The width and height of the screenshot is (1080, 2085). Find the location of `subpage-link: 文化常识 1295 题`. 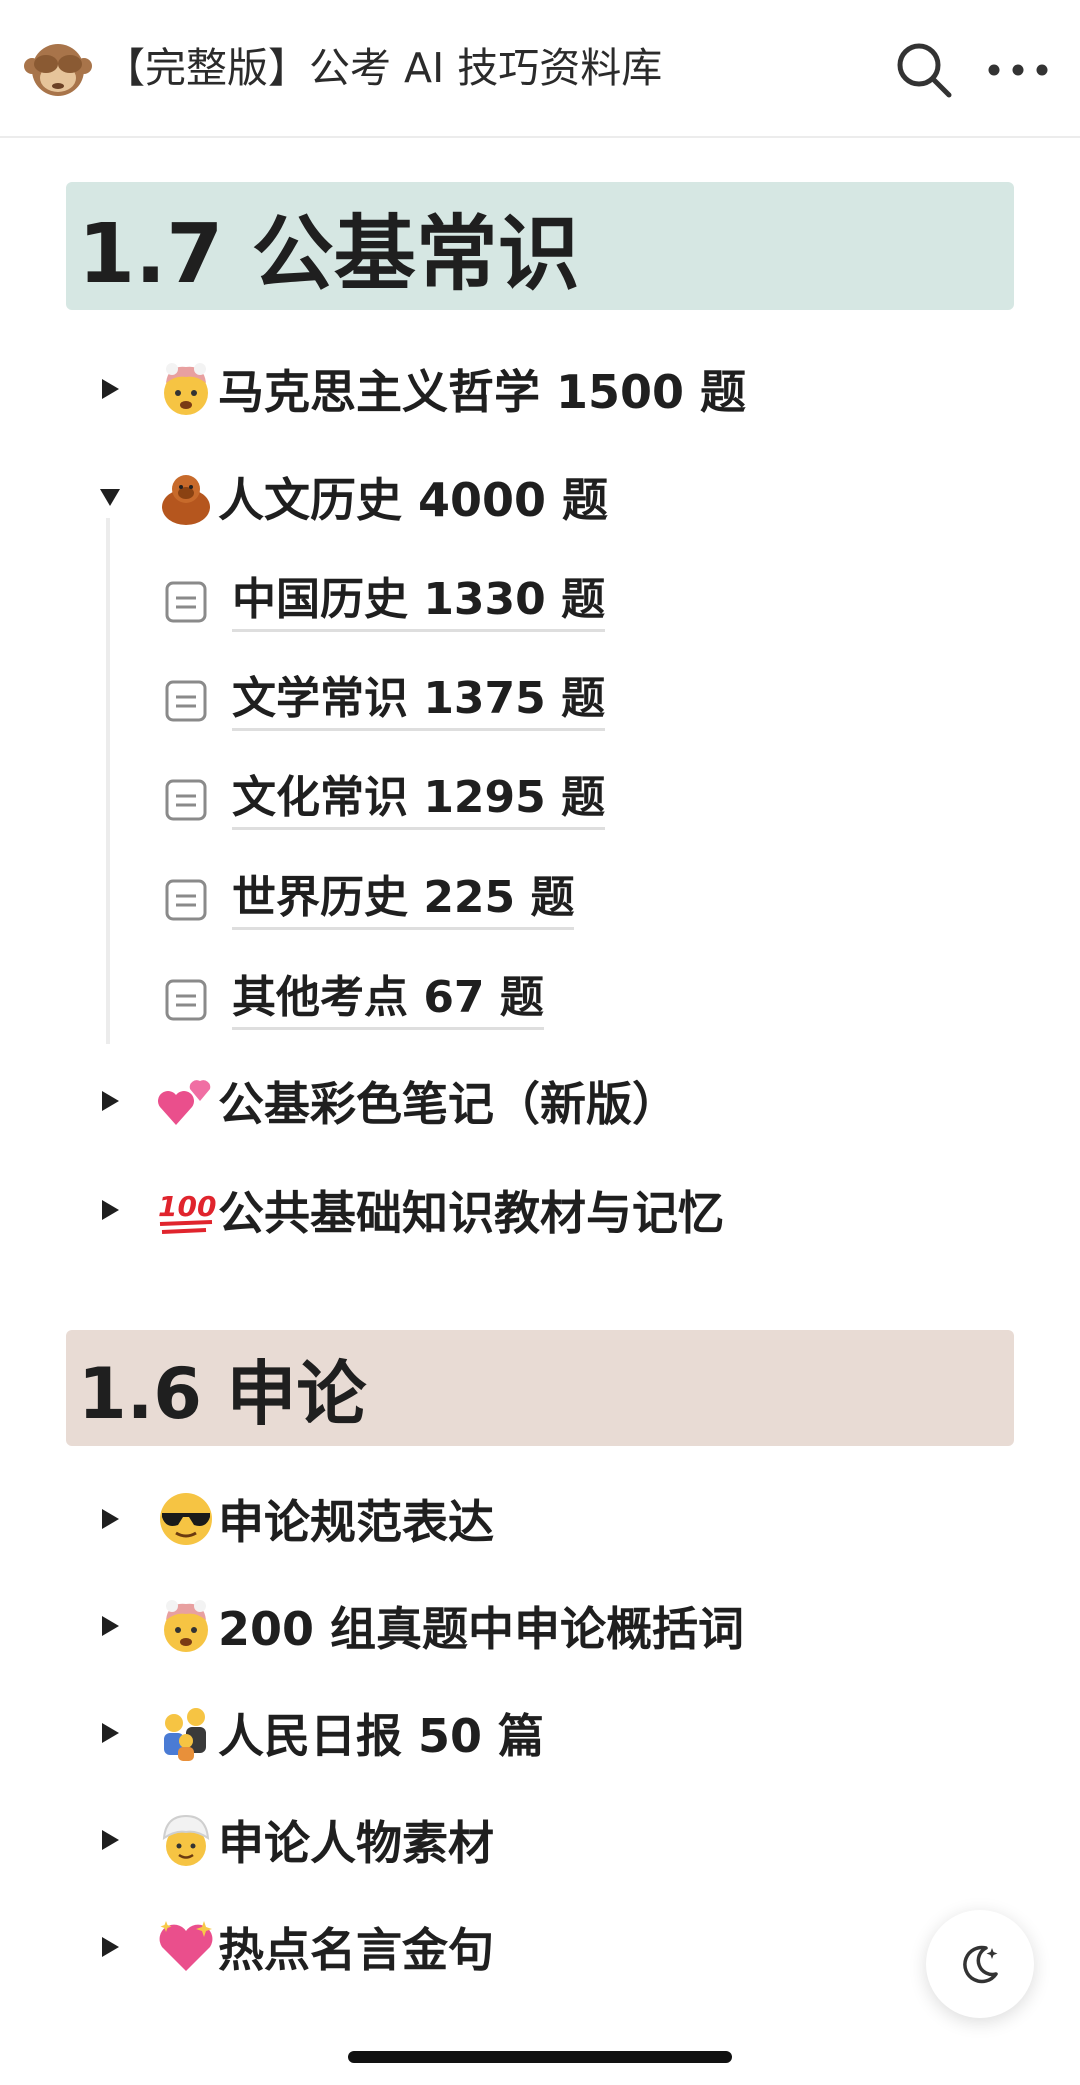

subpage-link: 文化常识 1295 题 is located at coordinates (385, 800).